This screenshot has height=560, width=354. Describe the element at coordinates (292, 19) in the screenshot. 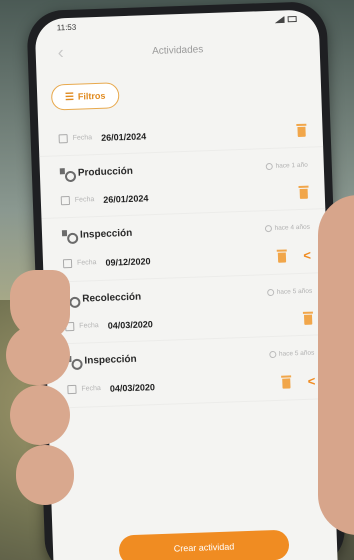

I see `battery-icon` at that location.